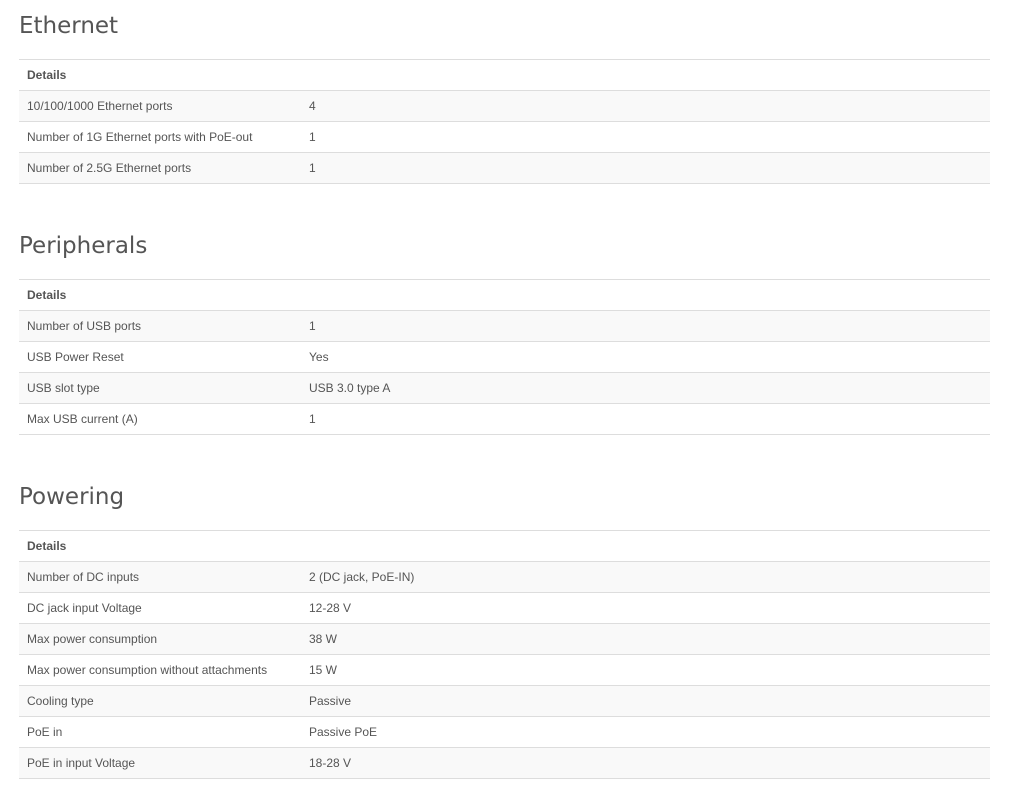  I want to click on spec-label: PoE in, so click(160, 732).